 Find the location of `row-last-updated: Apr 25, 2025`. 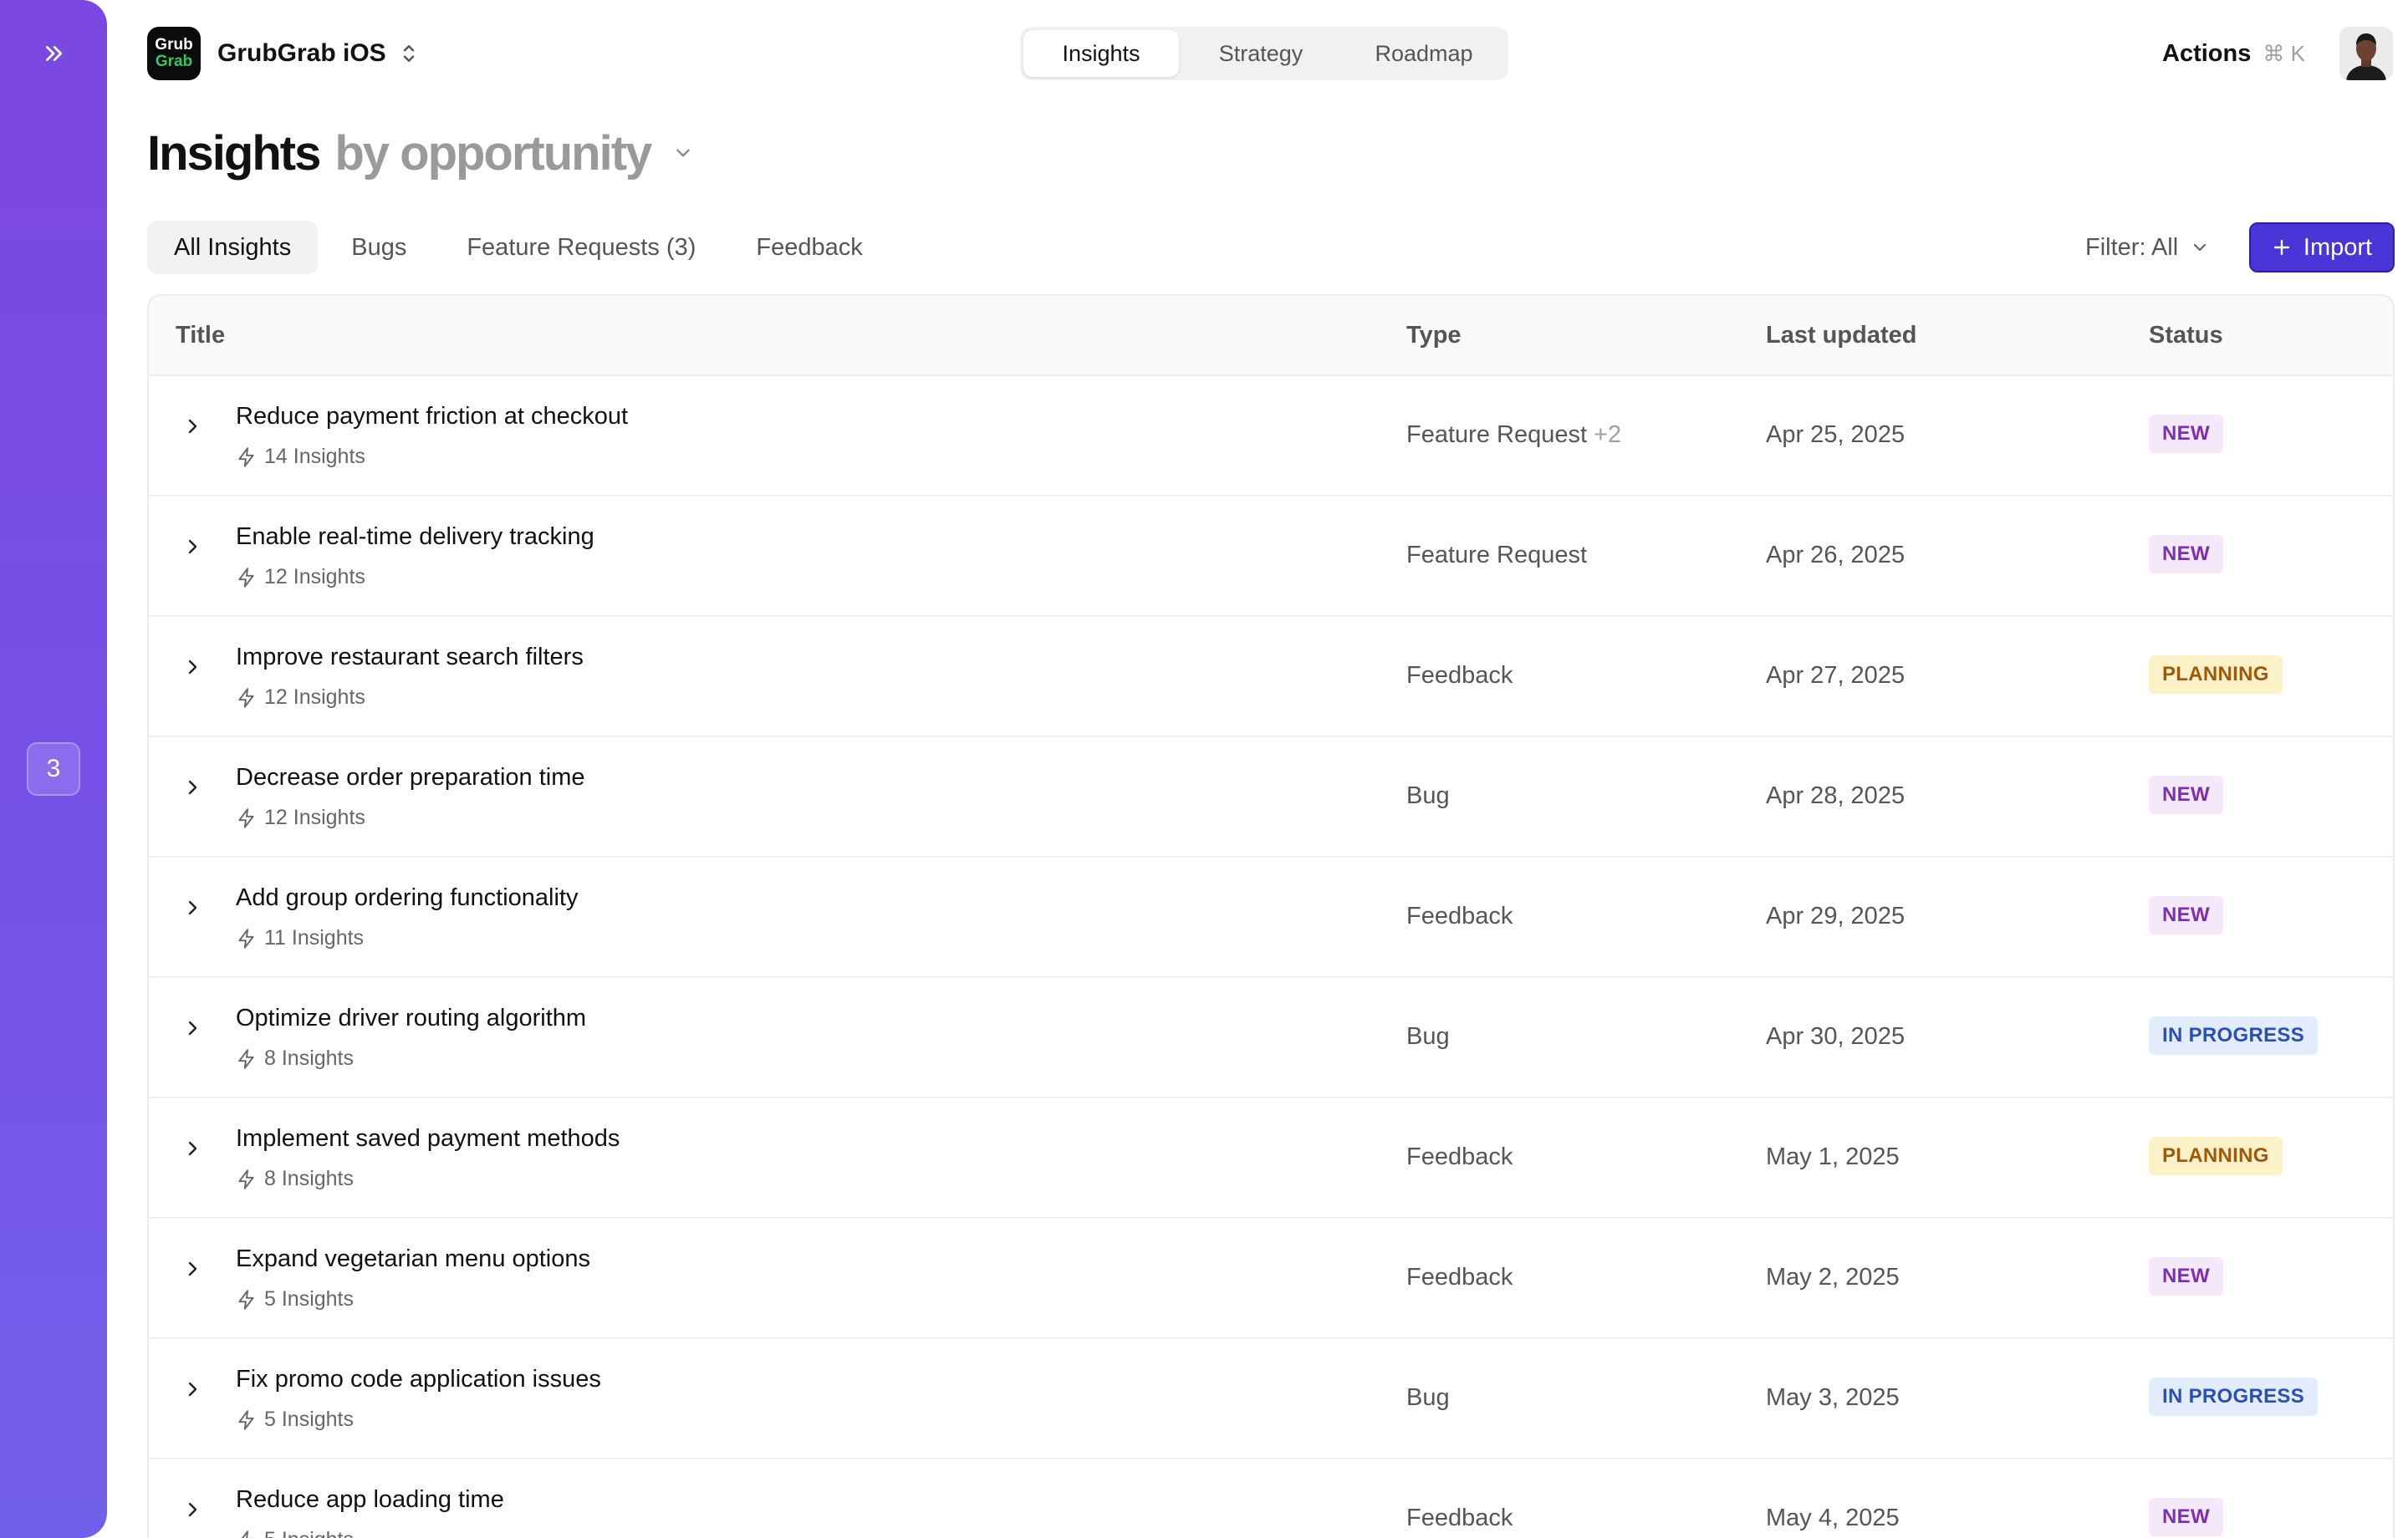

row-last-updated: Apr 25, 2025 is located at coordinates (1836, 434).